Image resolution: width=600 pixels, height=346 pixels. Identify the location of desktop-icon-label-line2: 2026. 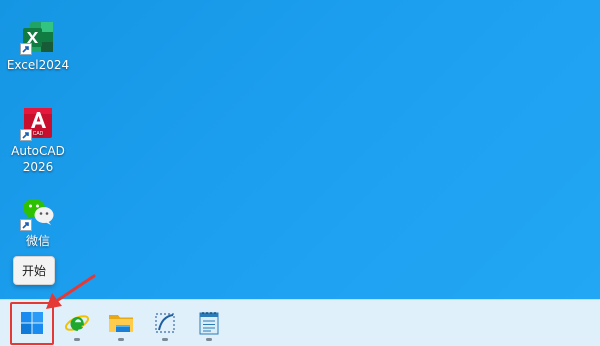
(38, 167).